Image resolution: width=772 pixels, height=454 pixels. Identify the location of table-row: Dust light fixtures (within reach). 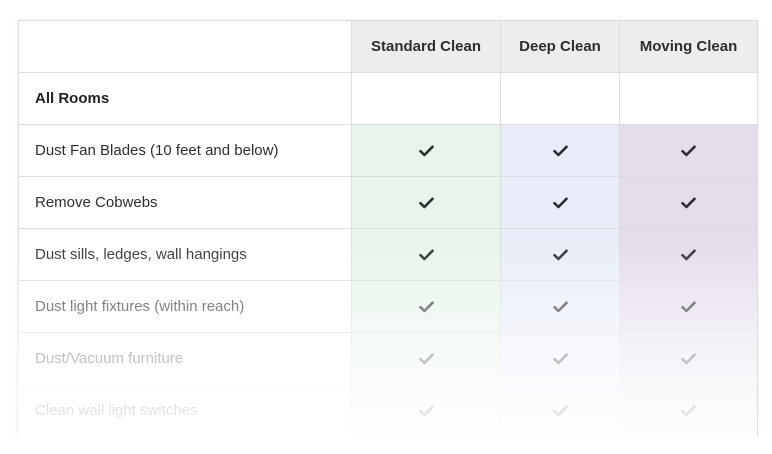
(388, 306).